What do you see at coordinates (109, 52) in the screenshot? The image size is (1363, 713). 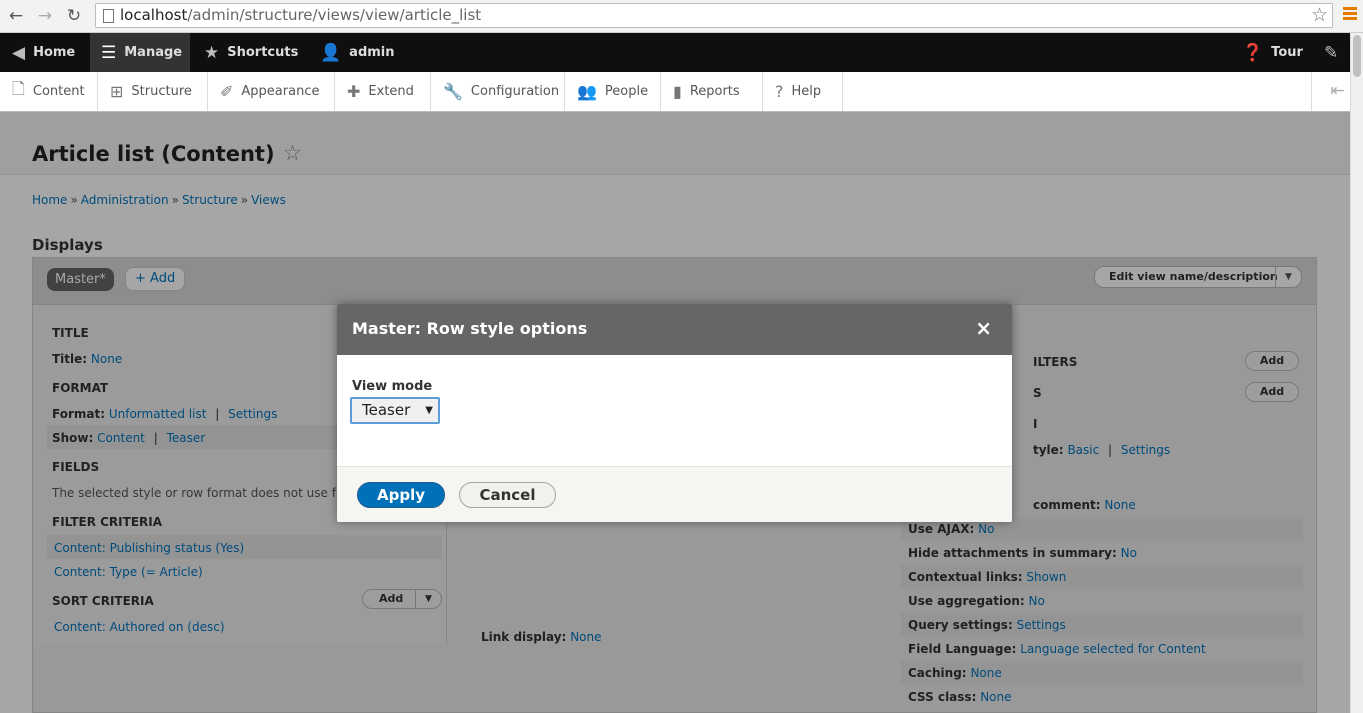 I see `hamburger-icon: ☰` at bounding box center [109, 52].